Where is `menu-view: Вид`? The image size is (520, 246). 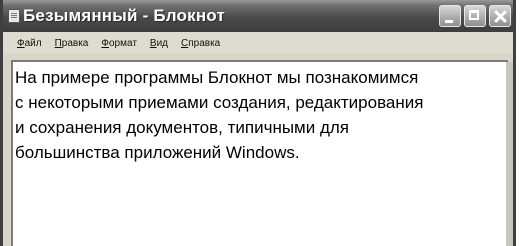 menu-view: Вид is located at coordinates (159, 43).